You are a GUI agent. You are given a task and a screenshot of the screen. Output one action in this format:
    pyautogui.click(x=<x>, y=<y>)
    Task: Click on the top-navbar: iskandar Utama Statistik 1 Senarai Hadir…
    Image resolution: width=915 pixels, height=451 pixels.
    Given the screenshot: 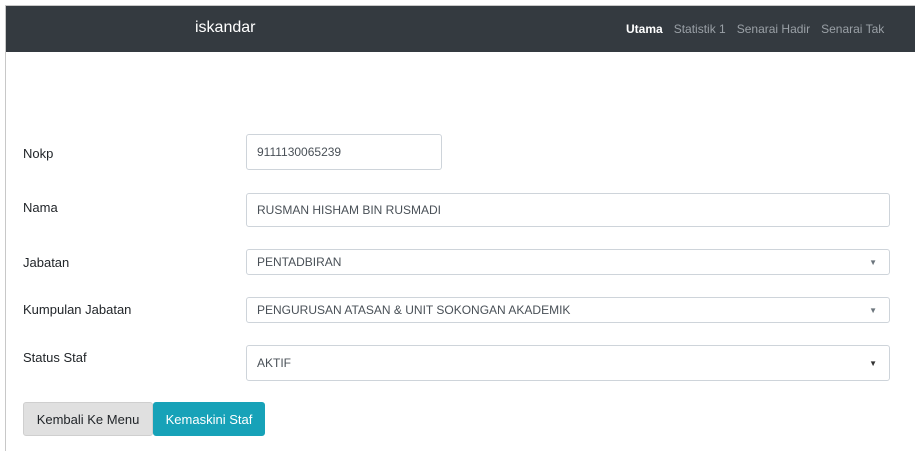 What is the action you would take?
    pyautogui.click(x=460, y=29)
    